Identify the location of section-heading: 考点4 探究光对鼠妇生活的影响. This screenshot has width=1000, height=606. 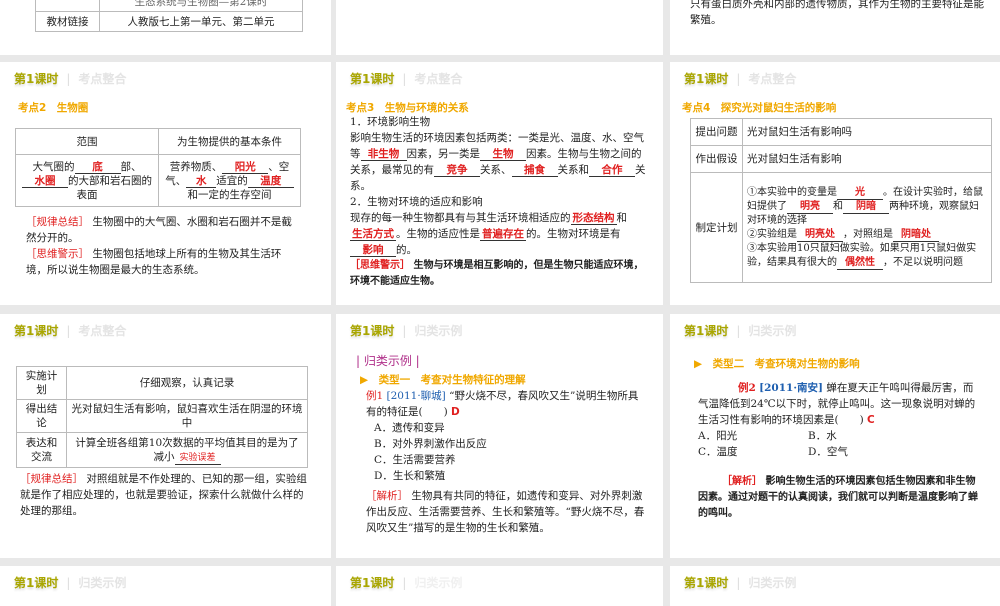
(759, 108).